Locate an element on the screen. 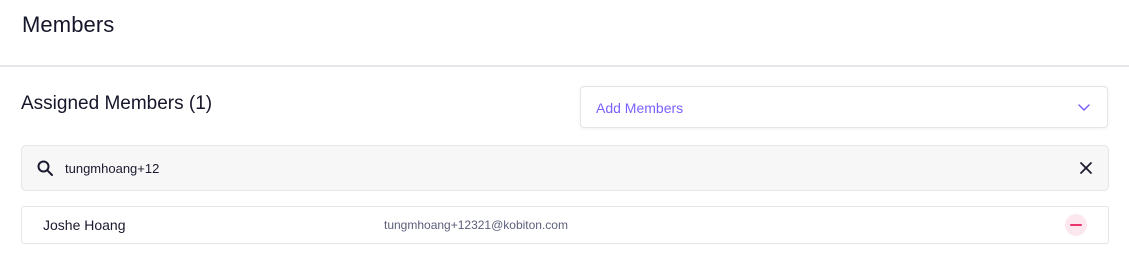 The height and width of the screenshot is (272, 1129). section-title: Assigned Members (1) is located at coordinates (117, 103).